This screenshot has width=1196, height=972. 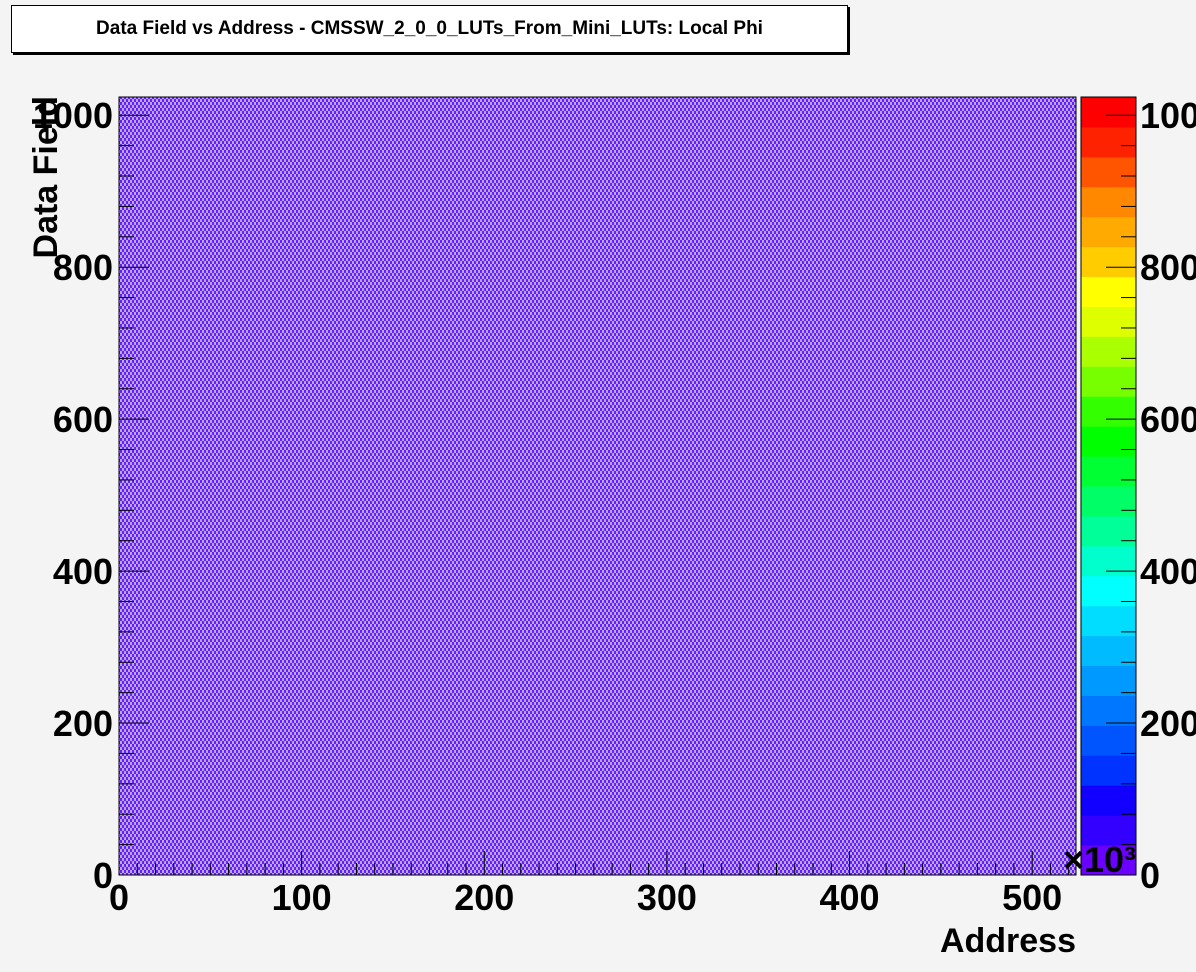 I want to click on x-tick-label: 500, so click(x=1032, y=897).